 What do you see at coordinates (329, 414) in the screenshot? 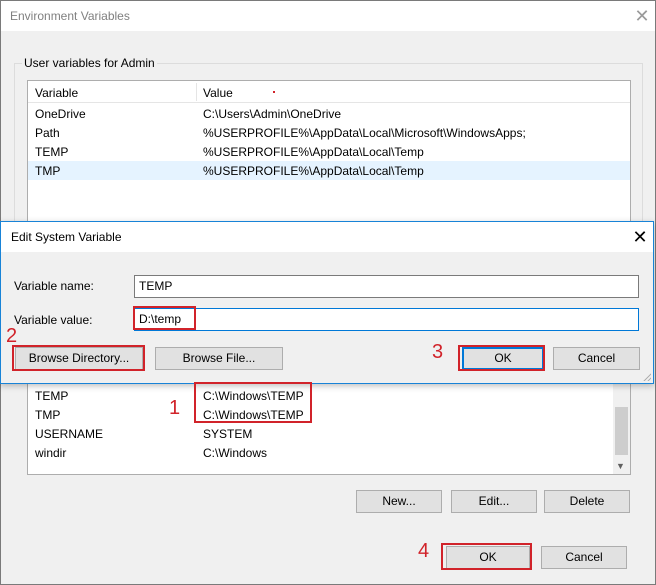
I see `list-item: TMP C:\Windows\TEMP` at bounding box center [329, 414].